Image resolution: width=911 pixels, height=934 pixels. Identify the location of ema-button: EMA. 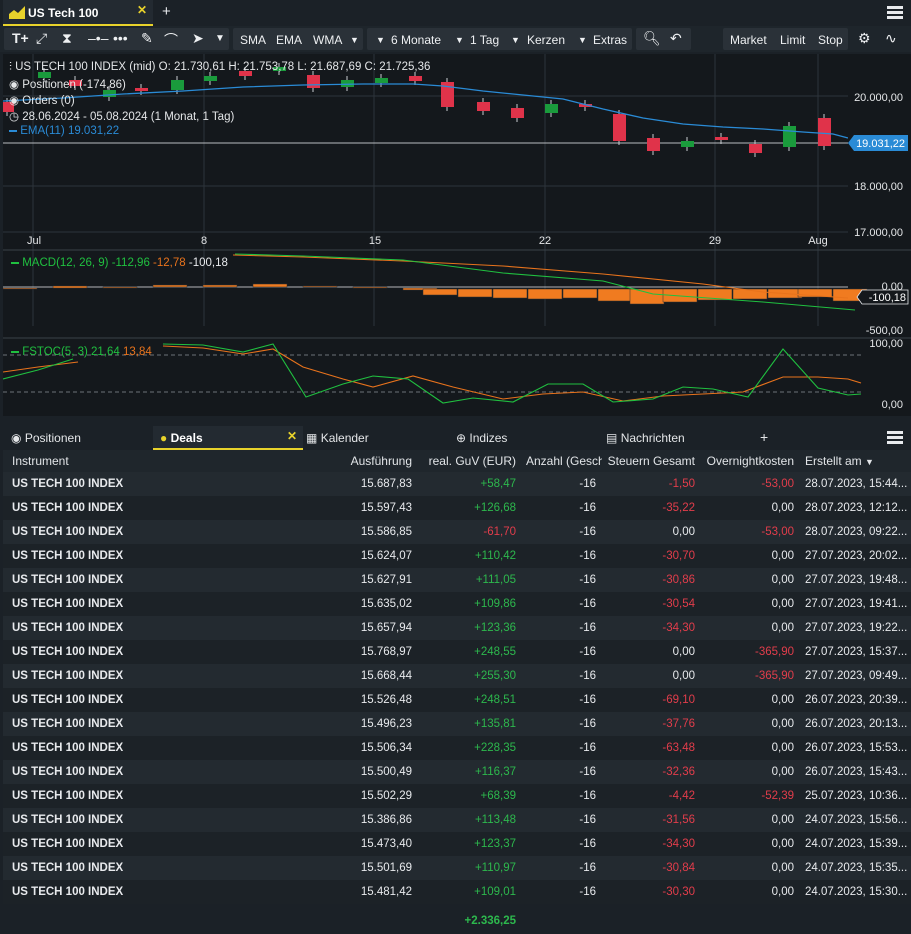
(289, 40).